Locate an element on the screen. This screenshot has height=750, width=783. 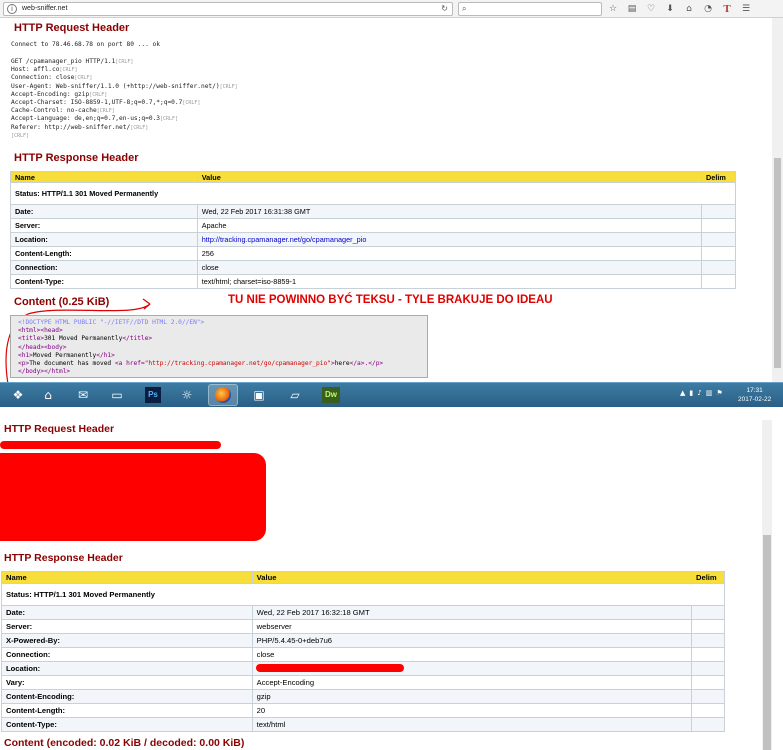
tray-arrow-icon: ▲ is located at coordinates (682, 393).